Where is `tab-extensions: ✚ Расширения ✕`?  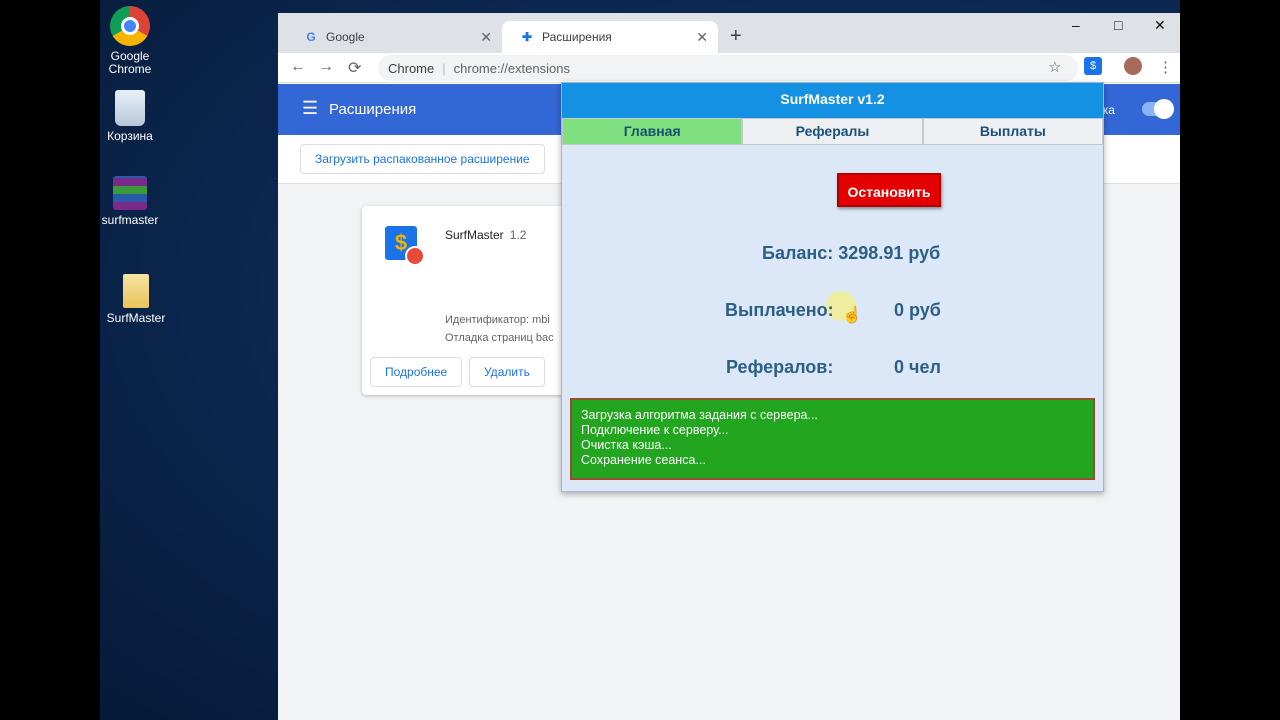 tab-extensions: ✚ Расширения ✕ is located at coordinates (610, 37).